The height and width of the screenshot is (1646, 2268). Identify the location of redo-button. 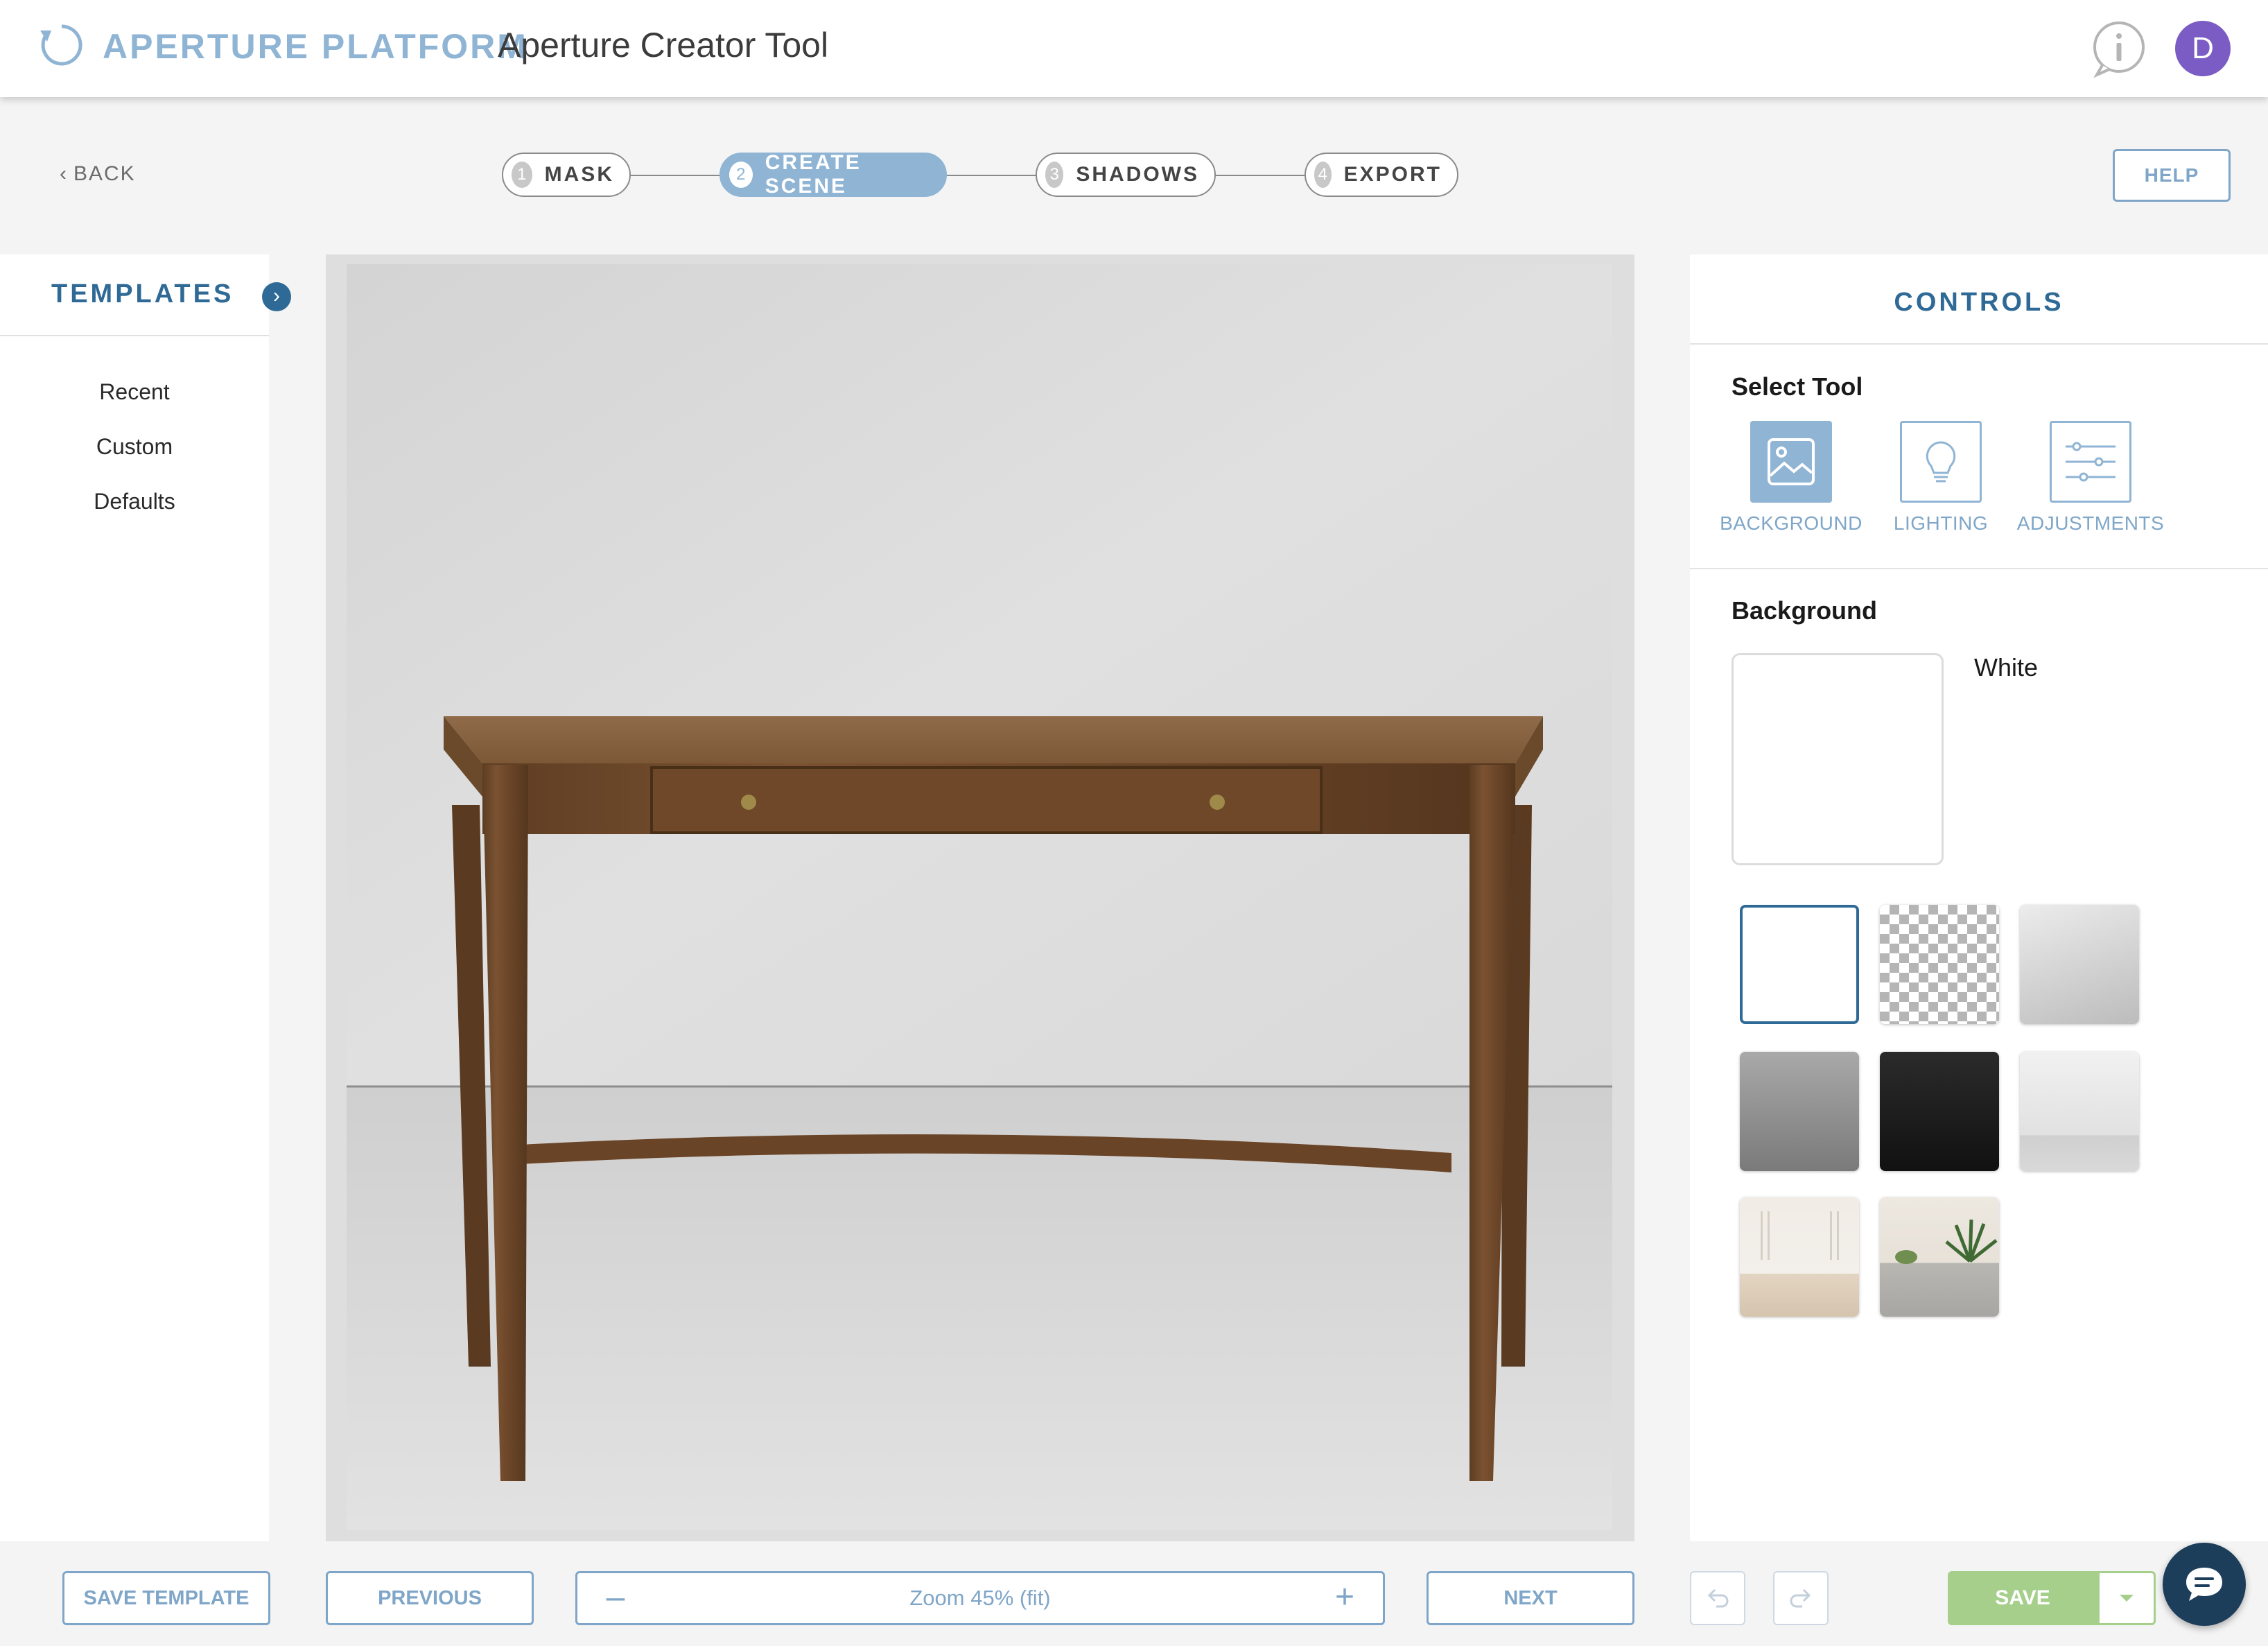
(1801, 1598).